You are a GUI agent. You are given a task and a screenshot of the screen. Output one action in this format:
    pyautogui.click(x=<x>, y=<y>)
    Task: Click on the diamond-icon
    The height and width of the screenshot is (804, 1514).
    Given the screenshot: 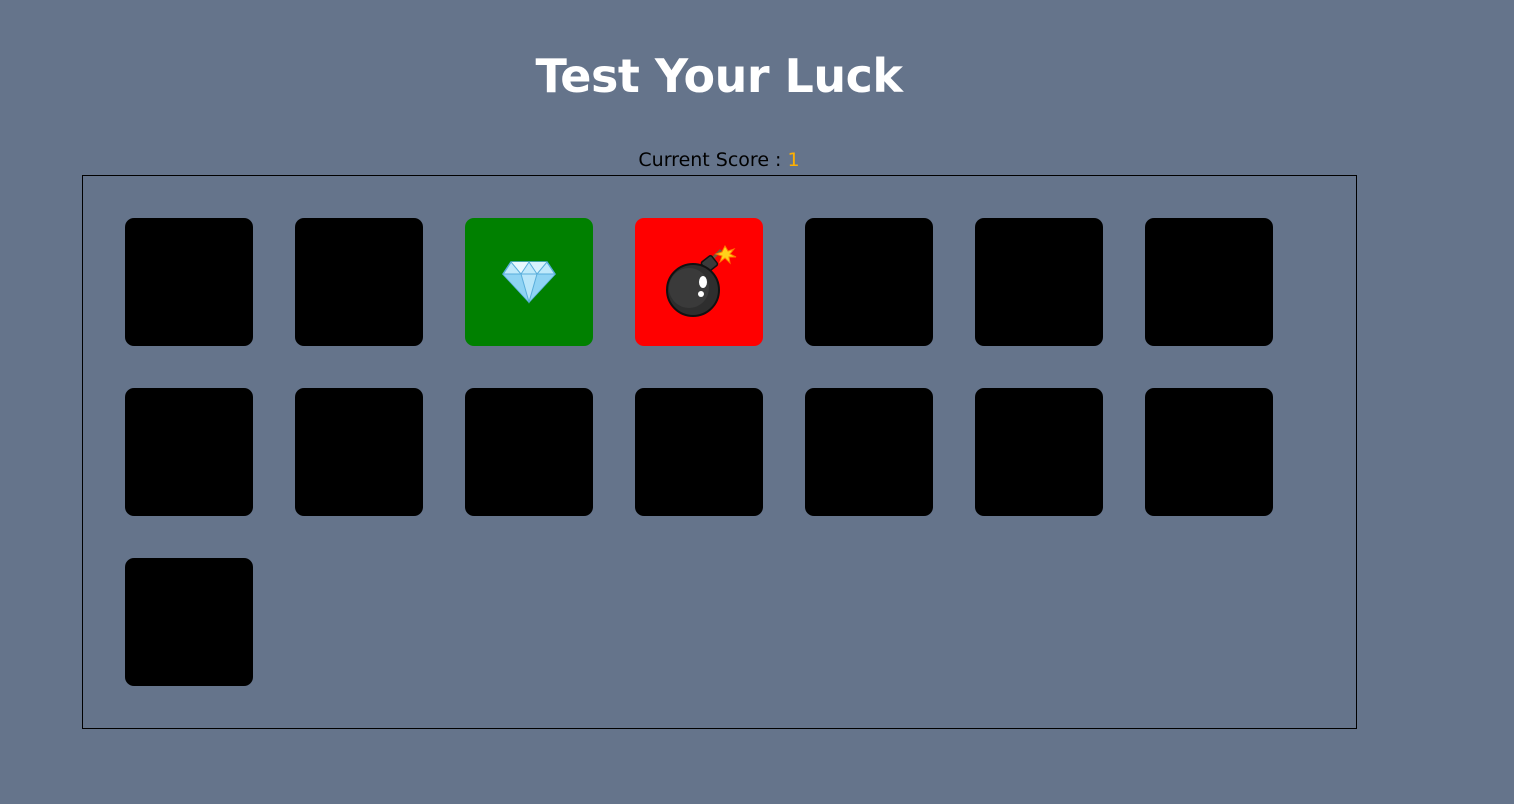 What is the action you would take?
    pyautogui.click(x=529, y=282)
    